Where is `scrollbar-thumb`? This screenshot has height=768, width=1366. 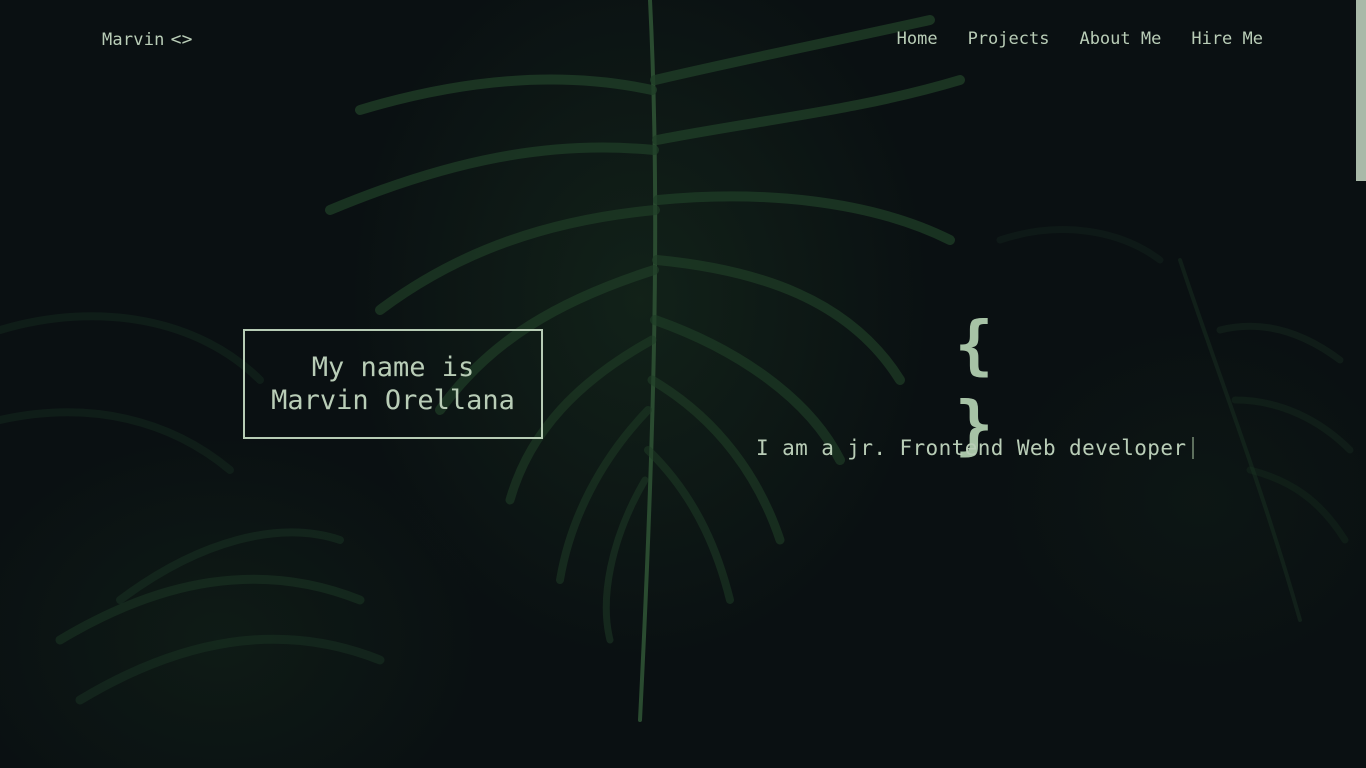 scrollbar-thumb is located at coordinates (1361, 90).